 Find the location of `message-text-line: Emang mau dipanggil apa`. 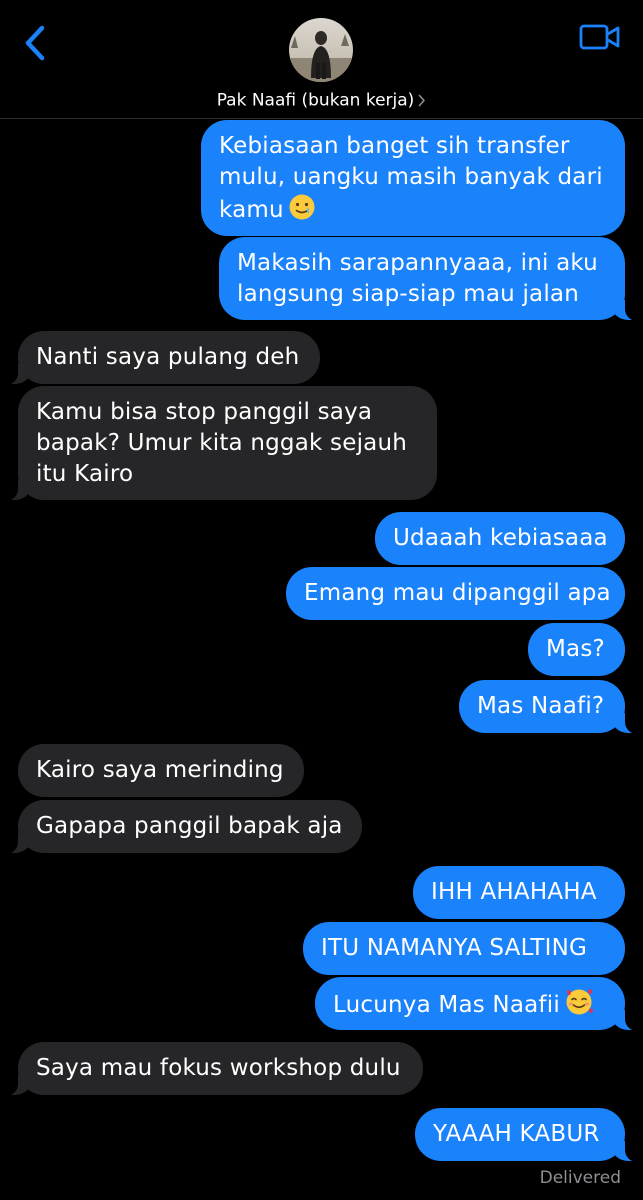

message-text-line: Emang mau dipanggil apa is located at coordinates (457, 593).